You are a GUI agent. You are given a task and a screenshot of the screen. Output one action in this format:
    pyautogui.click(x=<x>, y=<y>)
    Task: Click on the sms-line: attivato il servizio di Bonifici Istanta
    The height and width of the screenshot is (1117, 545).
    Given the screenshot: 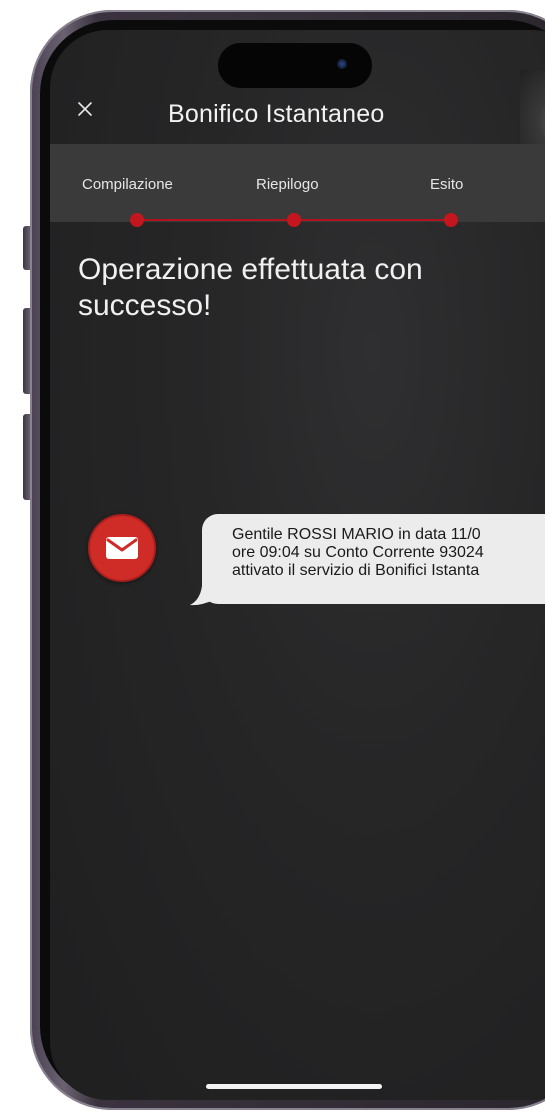 What is the action you would take?
    pyautogui.click(x=356, y=570)
    